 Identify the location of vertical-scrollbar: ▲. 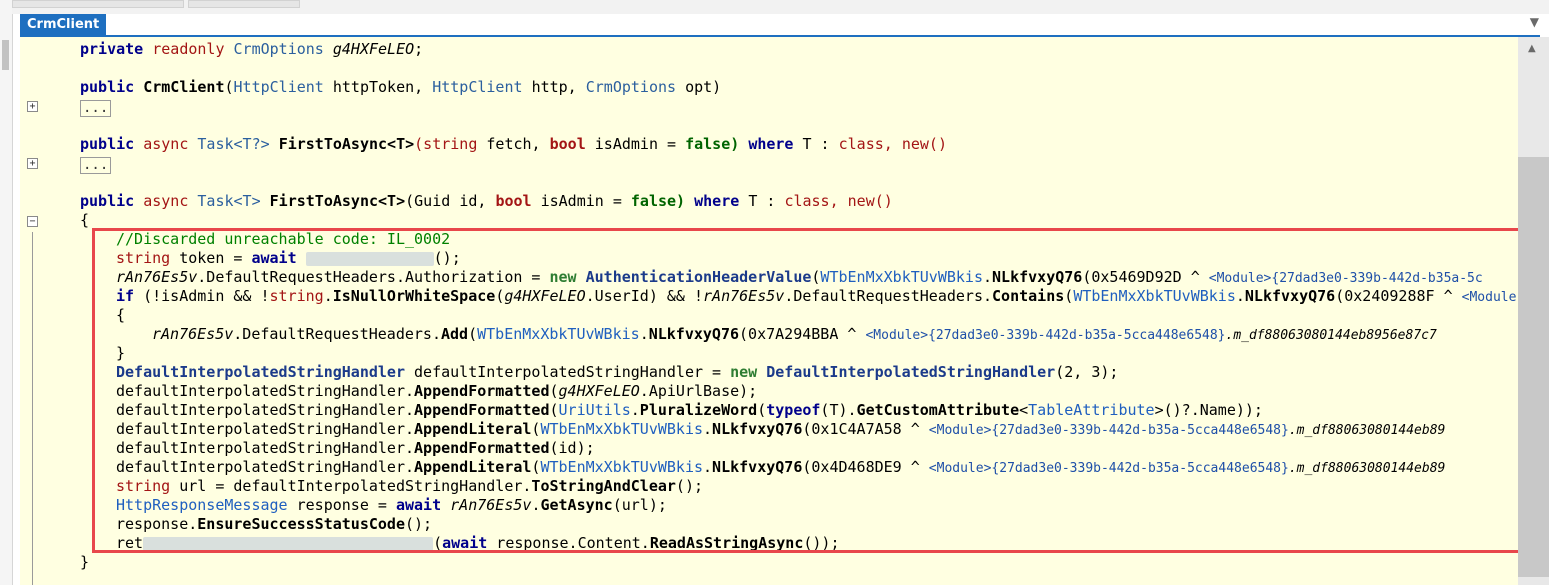
(1533, 311).